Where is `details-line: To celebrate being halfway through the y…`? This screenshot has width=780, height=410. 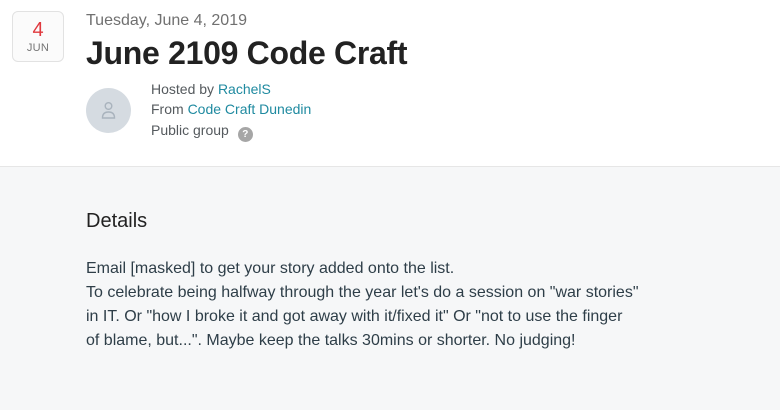
details-line: To celebrate being halfway through the y… is located at coordinates (362, 292).